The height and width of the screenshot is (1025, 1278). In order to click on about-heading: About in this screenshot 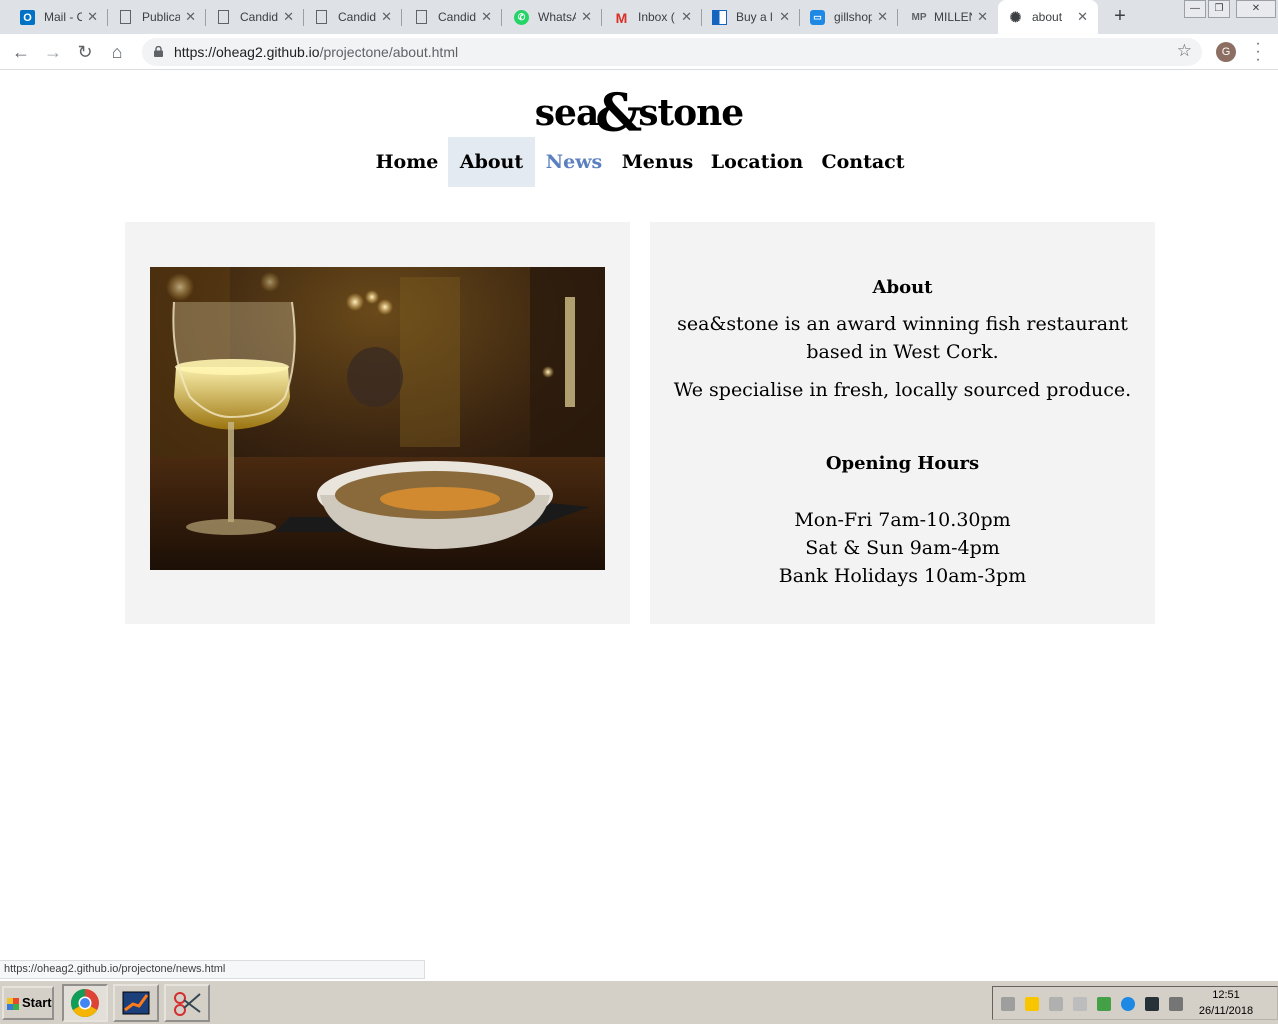, I will do `click(902, 287)`.